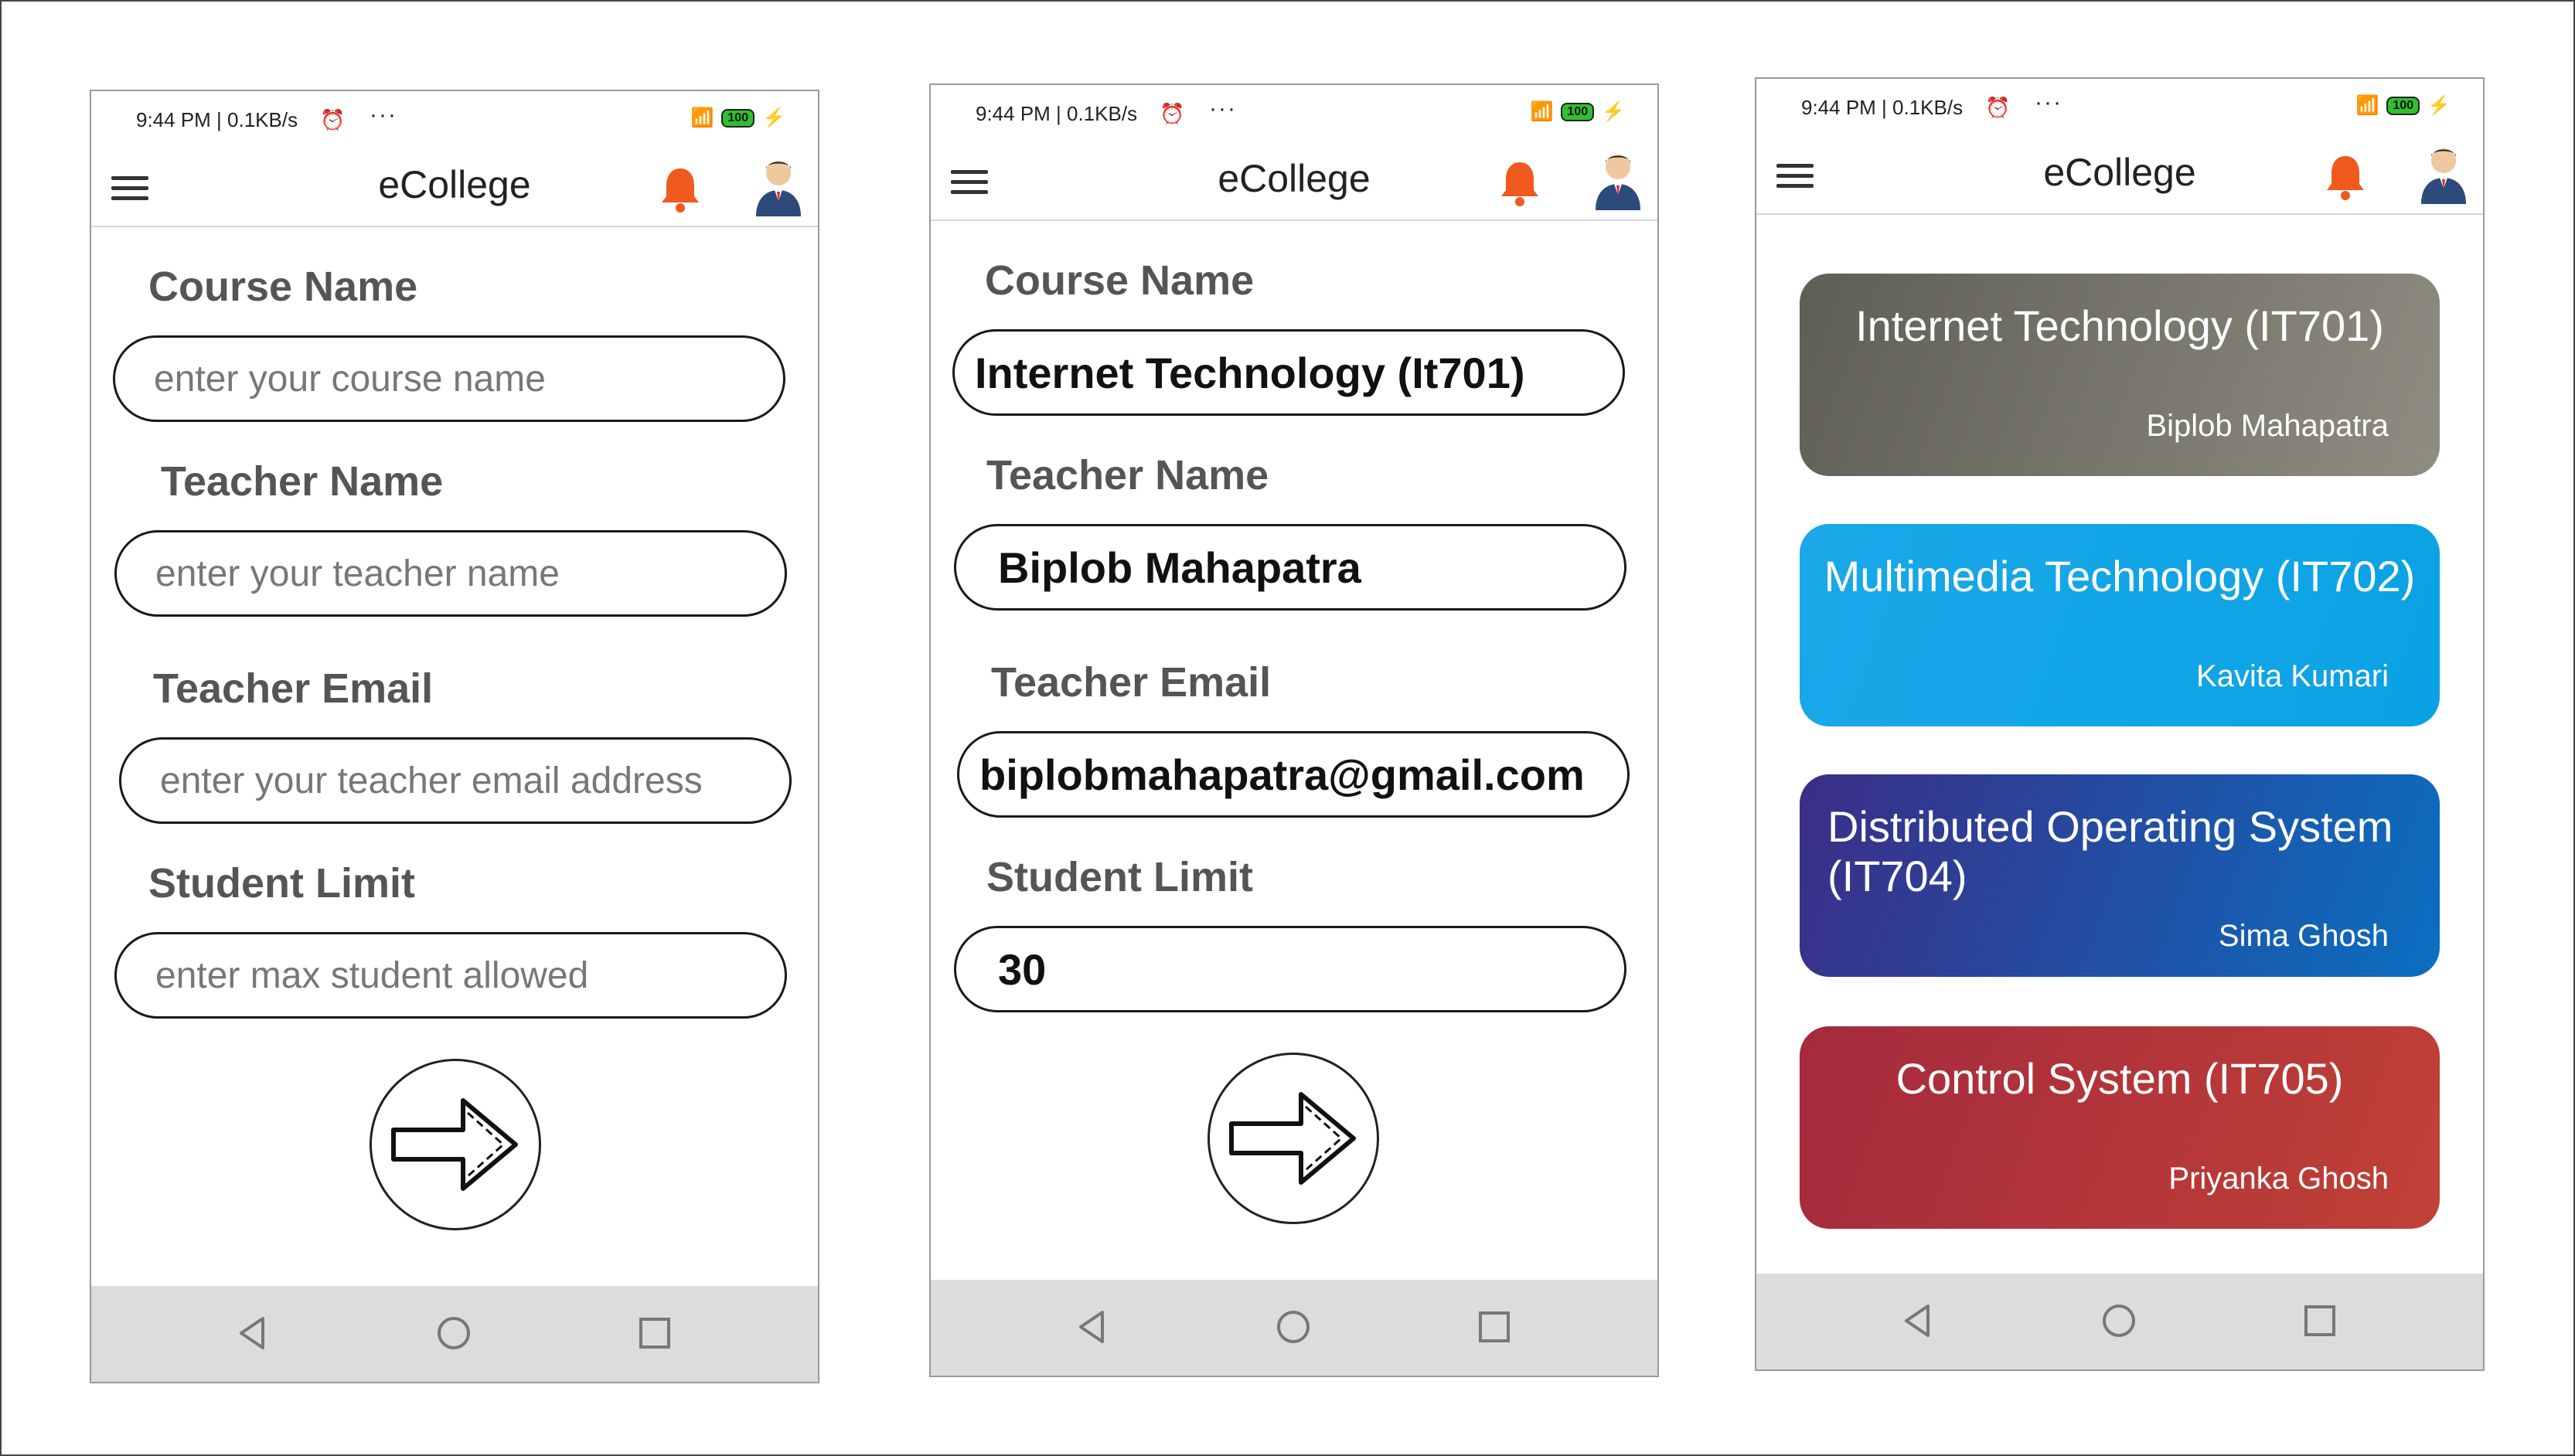 Image resolution: width=2575 pixels, height=1456 pixels. What do you see at coordinates (1288, 373) in the screenshot?
I see `course-input: Internet Technology (It701)` at bounding box center [1288, 373].